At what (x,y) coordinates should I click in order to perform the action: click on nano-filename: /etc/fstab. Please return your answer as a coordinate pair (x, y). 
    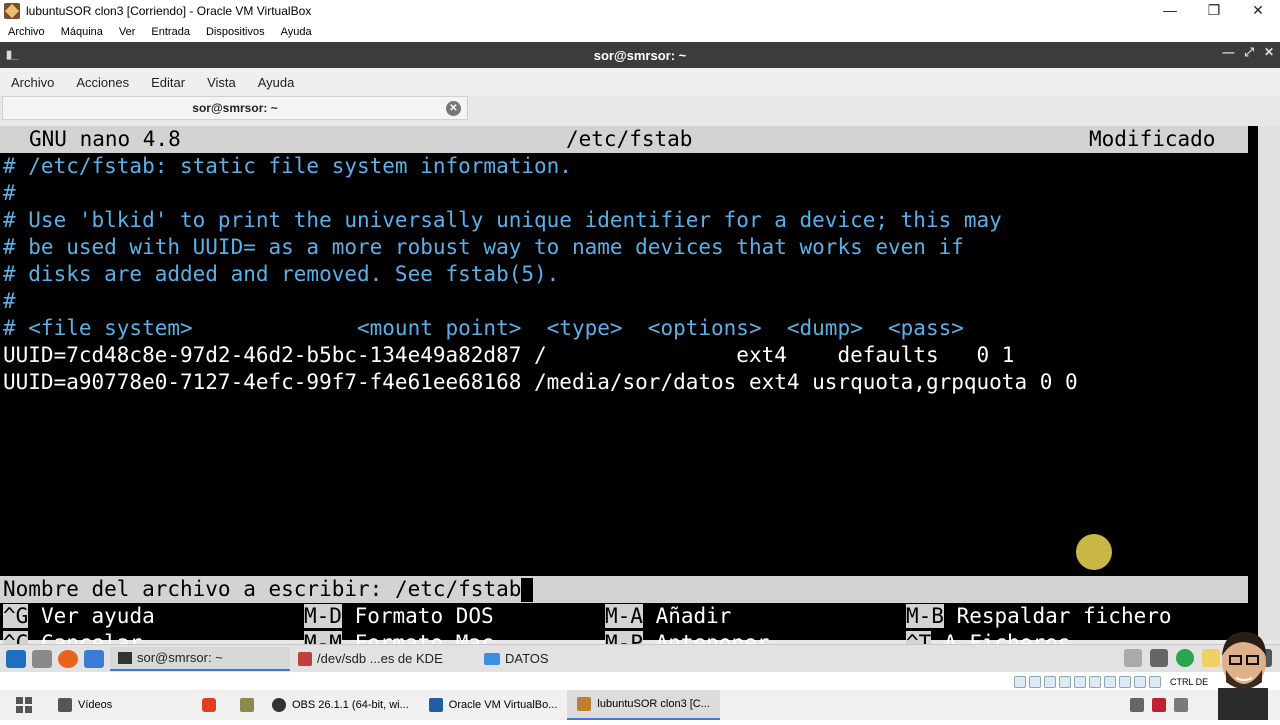
    Looking at the image, I should click on (629, 139).